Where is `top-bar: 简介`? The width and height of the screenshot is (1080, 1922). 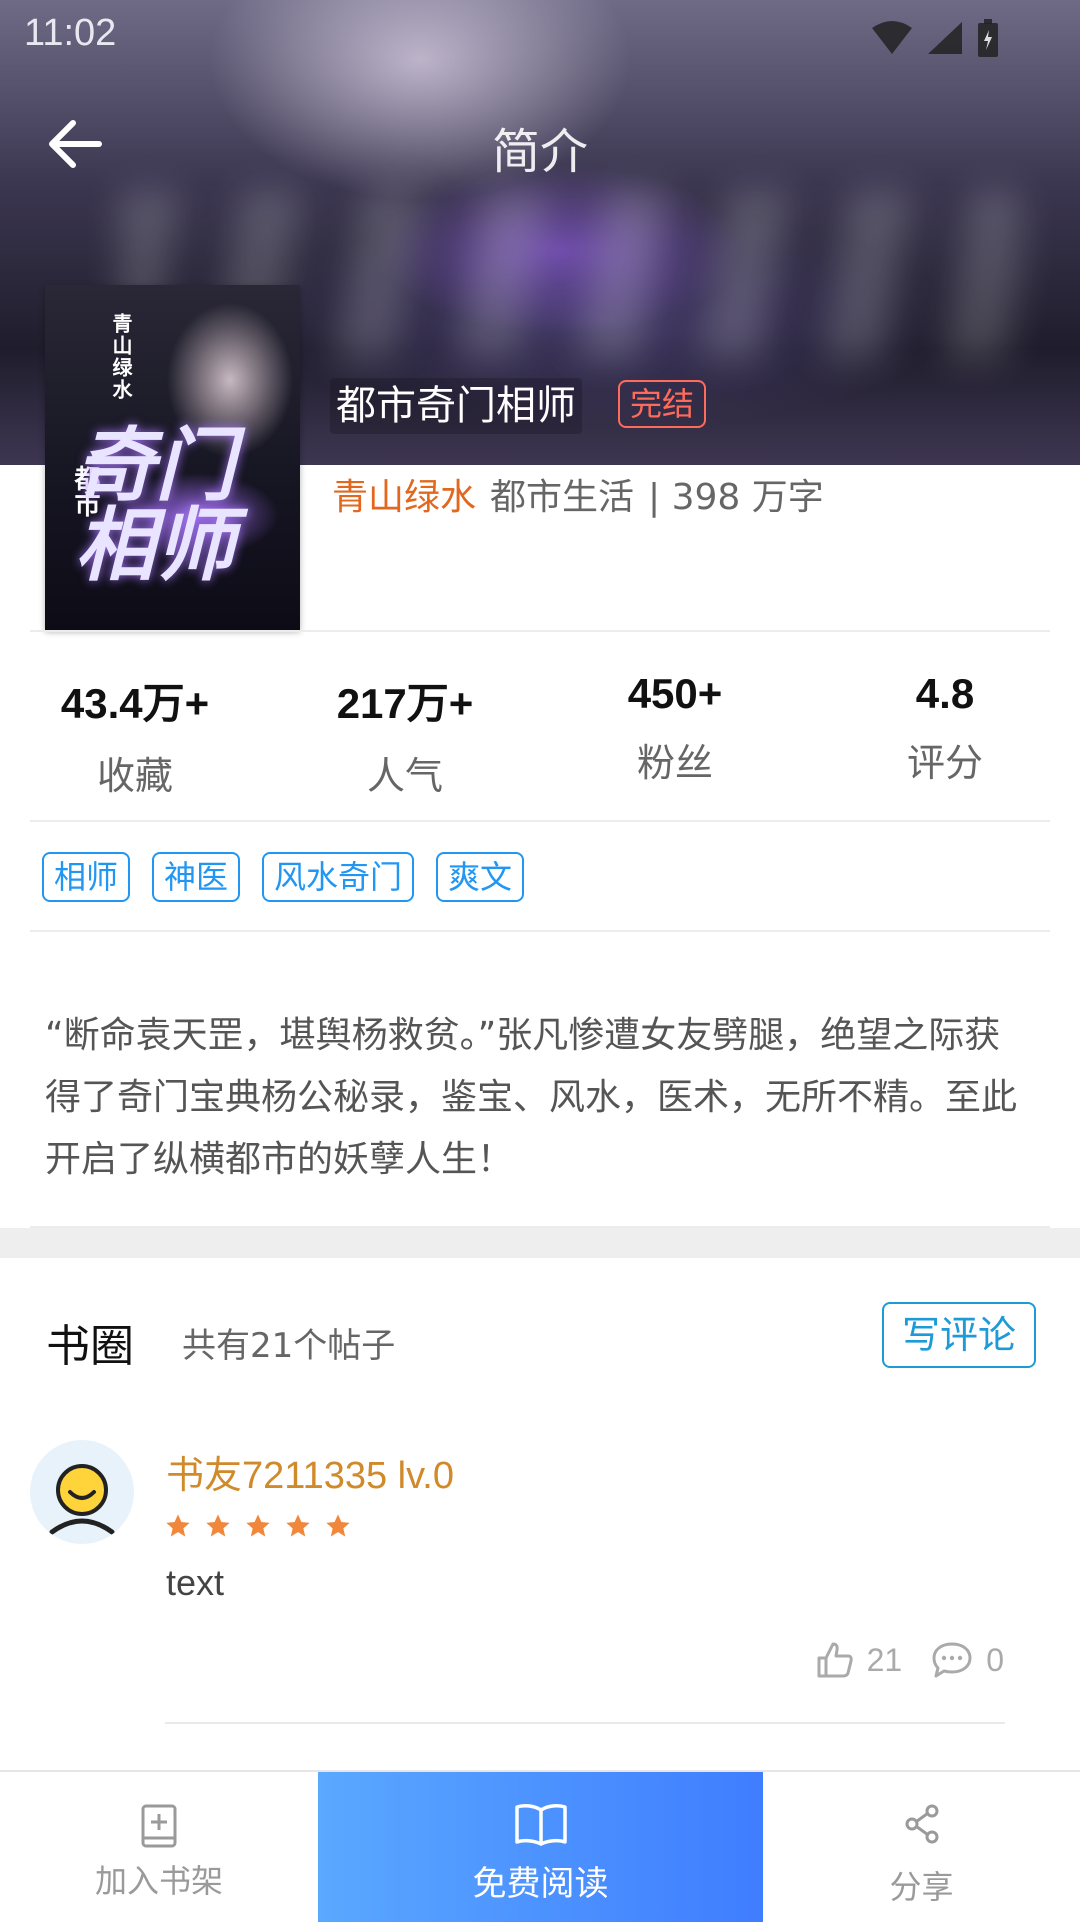 top-bar: 简介 is located at coordinates (540, 145).